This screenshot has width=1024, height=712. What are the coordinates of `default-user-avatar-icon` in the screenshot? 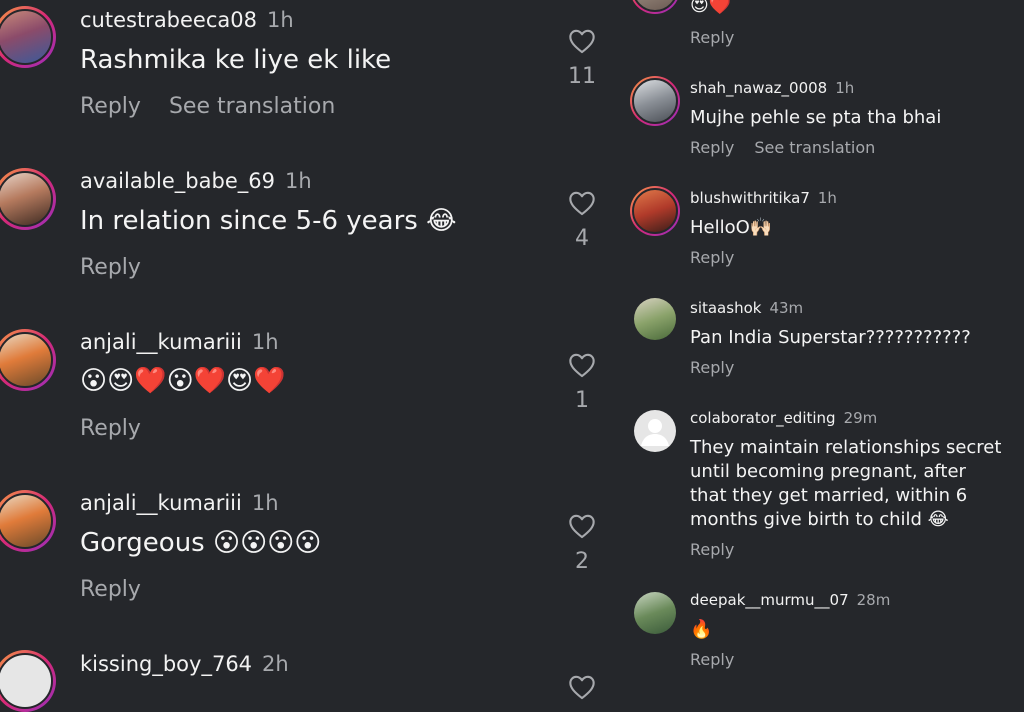 It's located at (655, 431).